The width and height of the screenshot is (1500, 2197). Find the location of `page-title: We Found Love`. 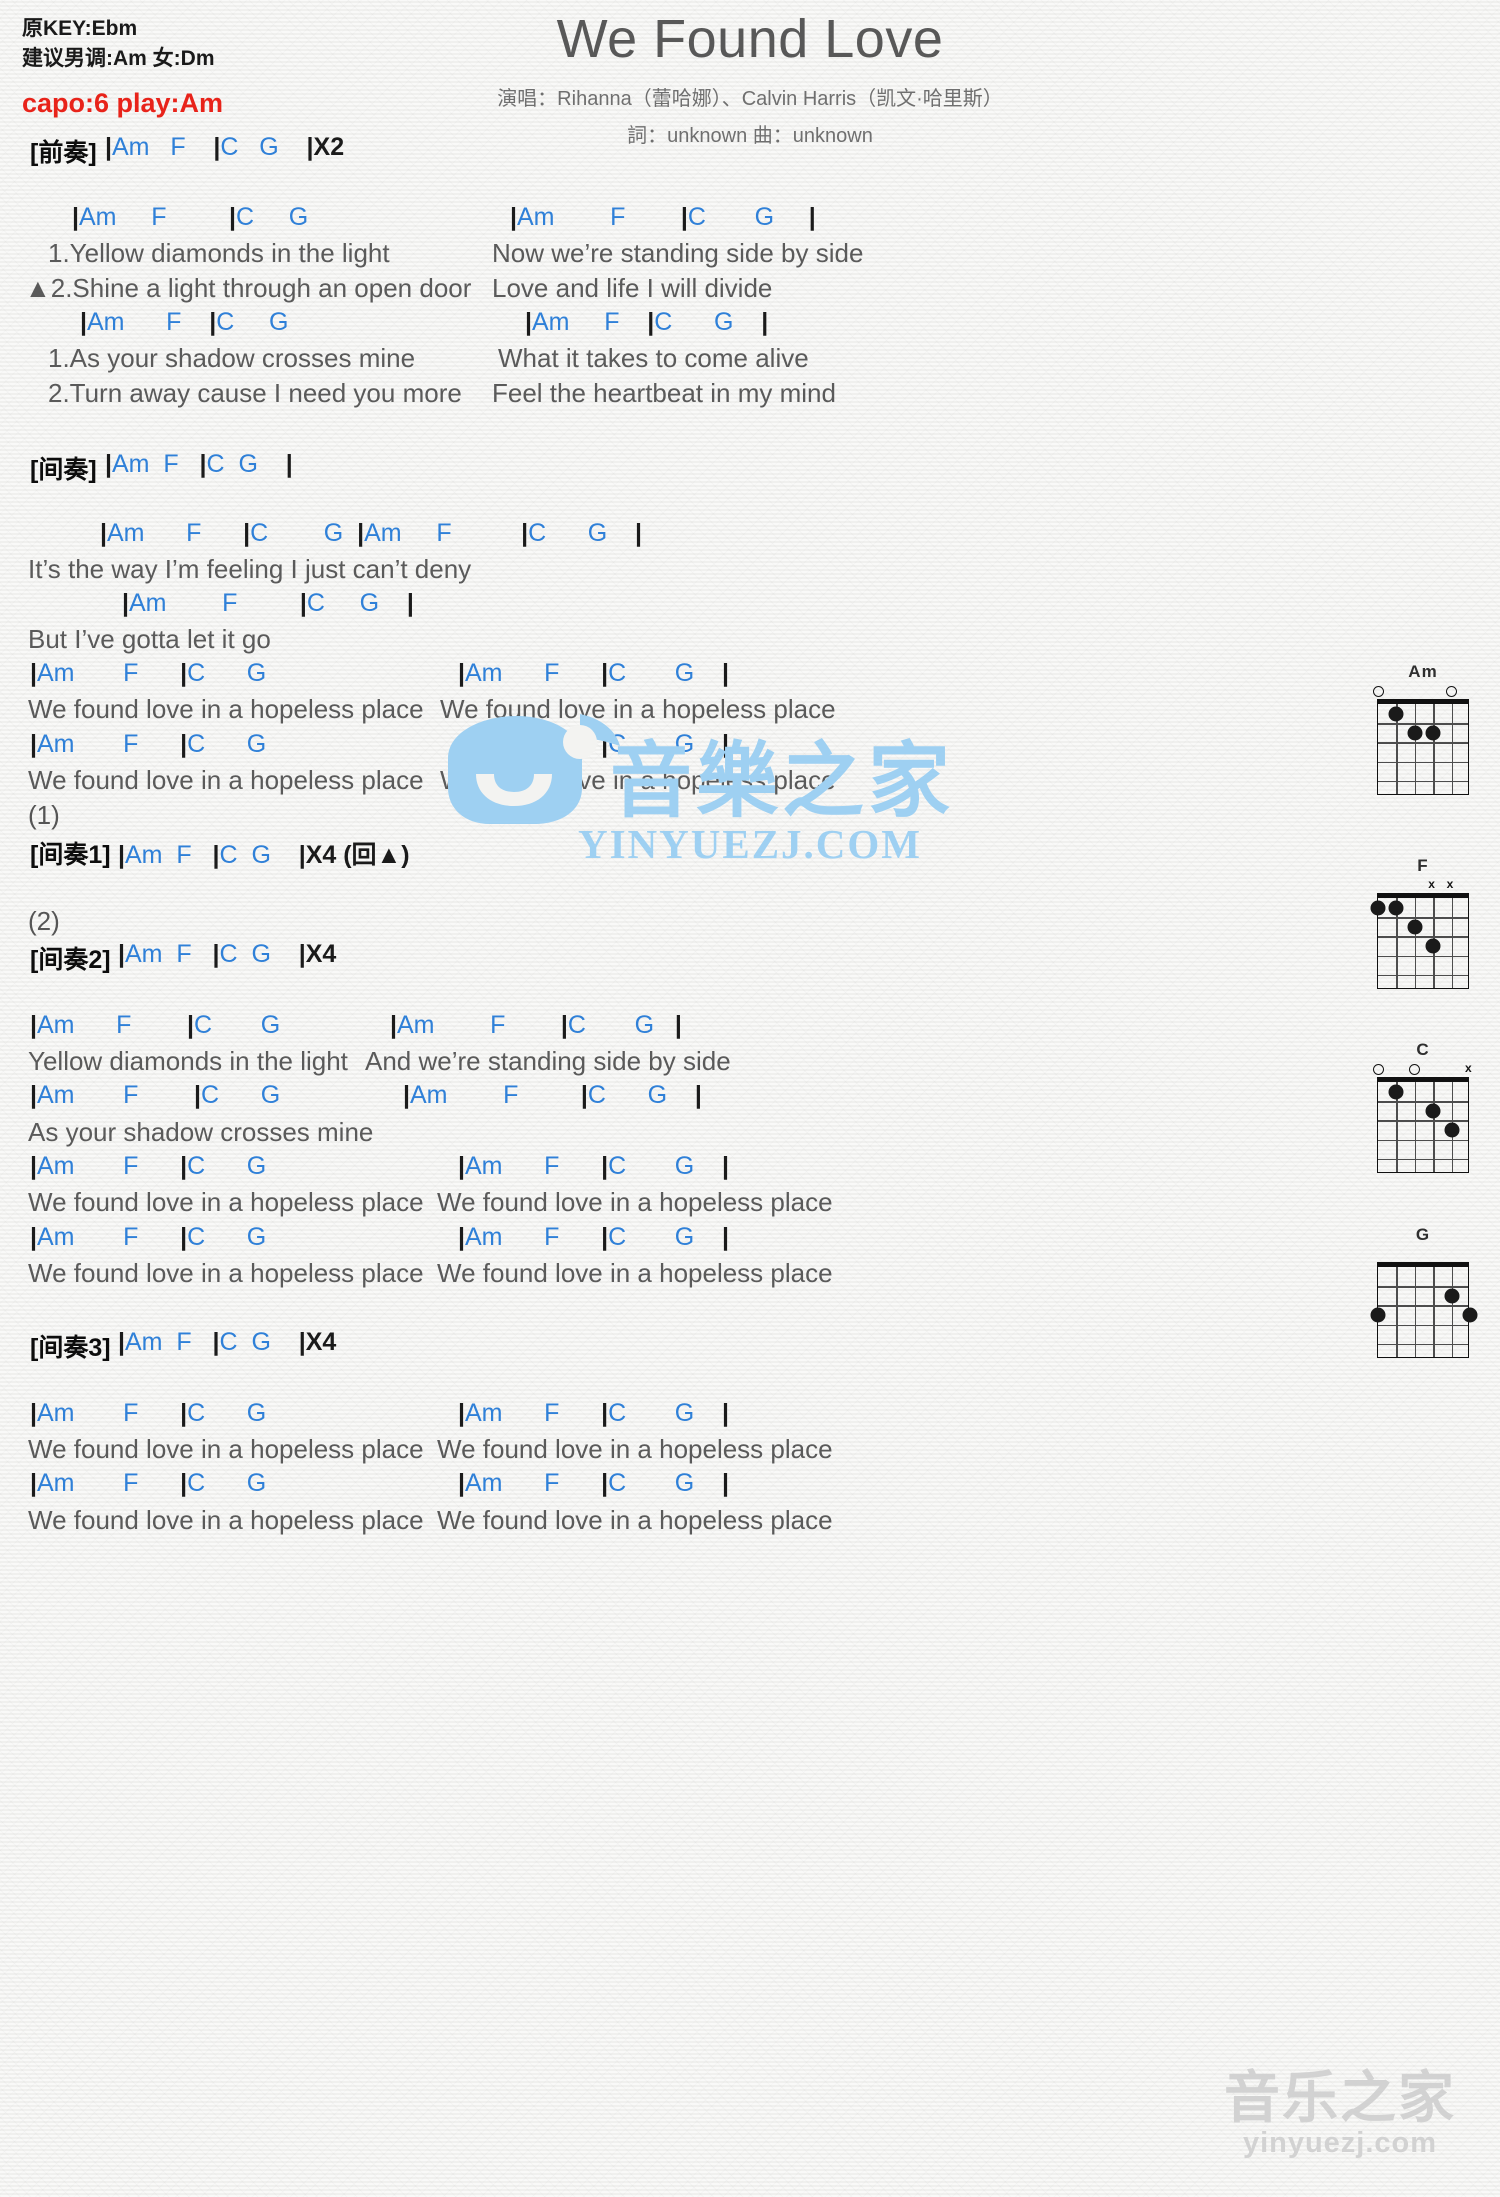

page-title: We Found Love is located at coordinates (750, 39).